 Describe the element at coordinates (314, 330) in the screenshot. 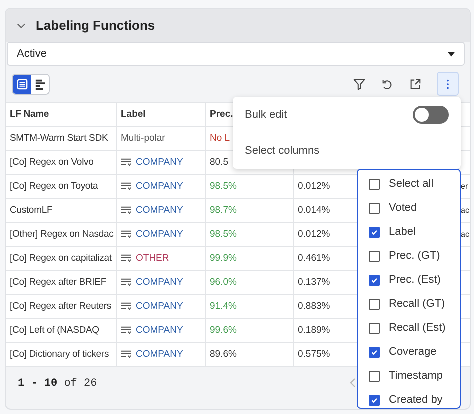

I see `table-cell: 0.189%` at that location.